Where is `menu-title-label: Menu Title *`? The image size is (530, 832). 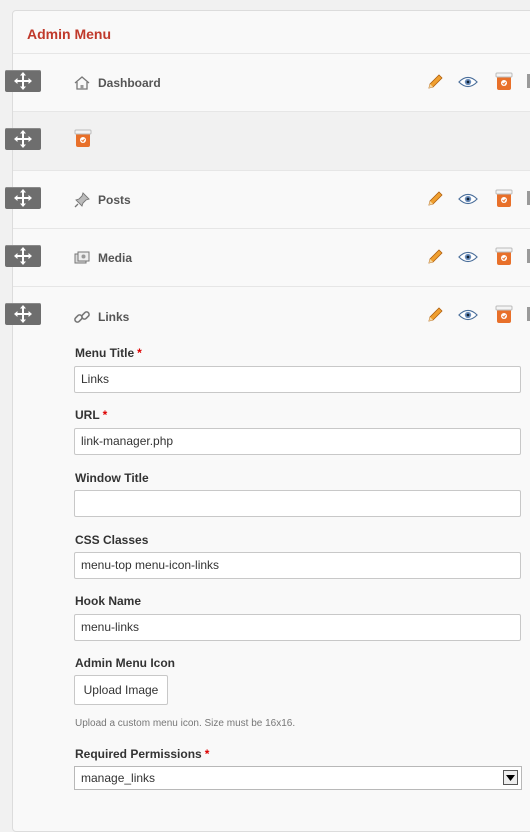 menu-title-label: Menu Title * is located at coordinates (108, 353).